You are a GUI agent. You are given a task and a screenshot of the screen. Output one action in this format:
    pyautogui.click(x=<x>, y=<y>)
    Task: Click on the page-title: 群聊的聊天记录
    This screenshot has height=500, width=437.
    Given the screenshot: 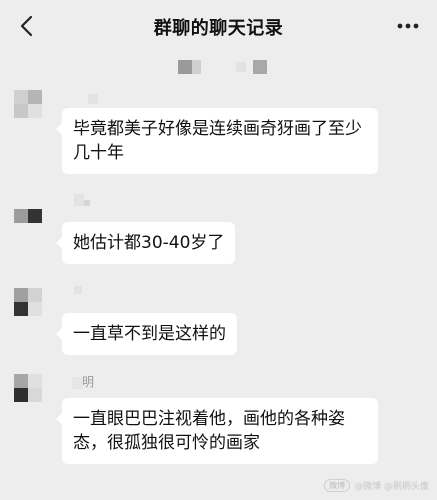 What is the action you would take?
    pyautogui.click(x=218, y=28)
    